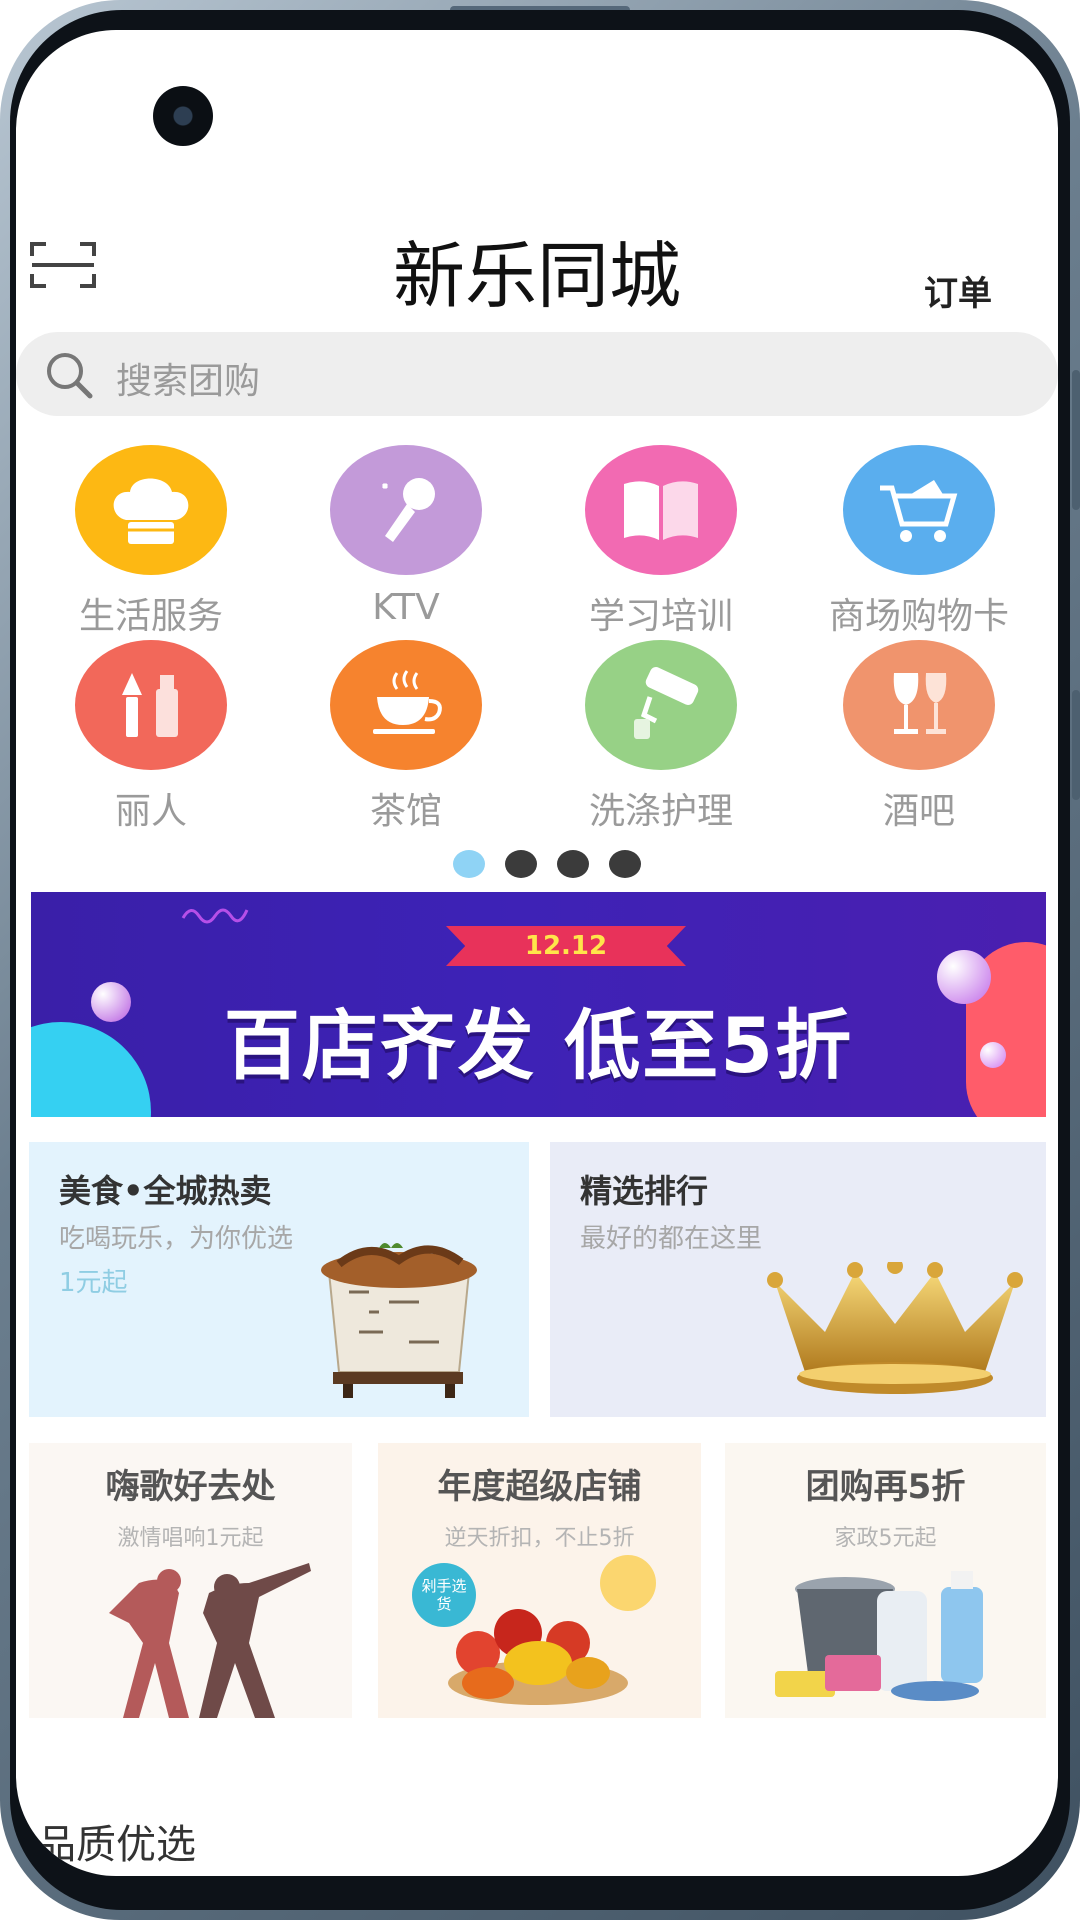  Describe the element at coordinates (151, 705) in the screenshot. I see `cosmetics-icon` at that location.